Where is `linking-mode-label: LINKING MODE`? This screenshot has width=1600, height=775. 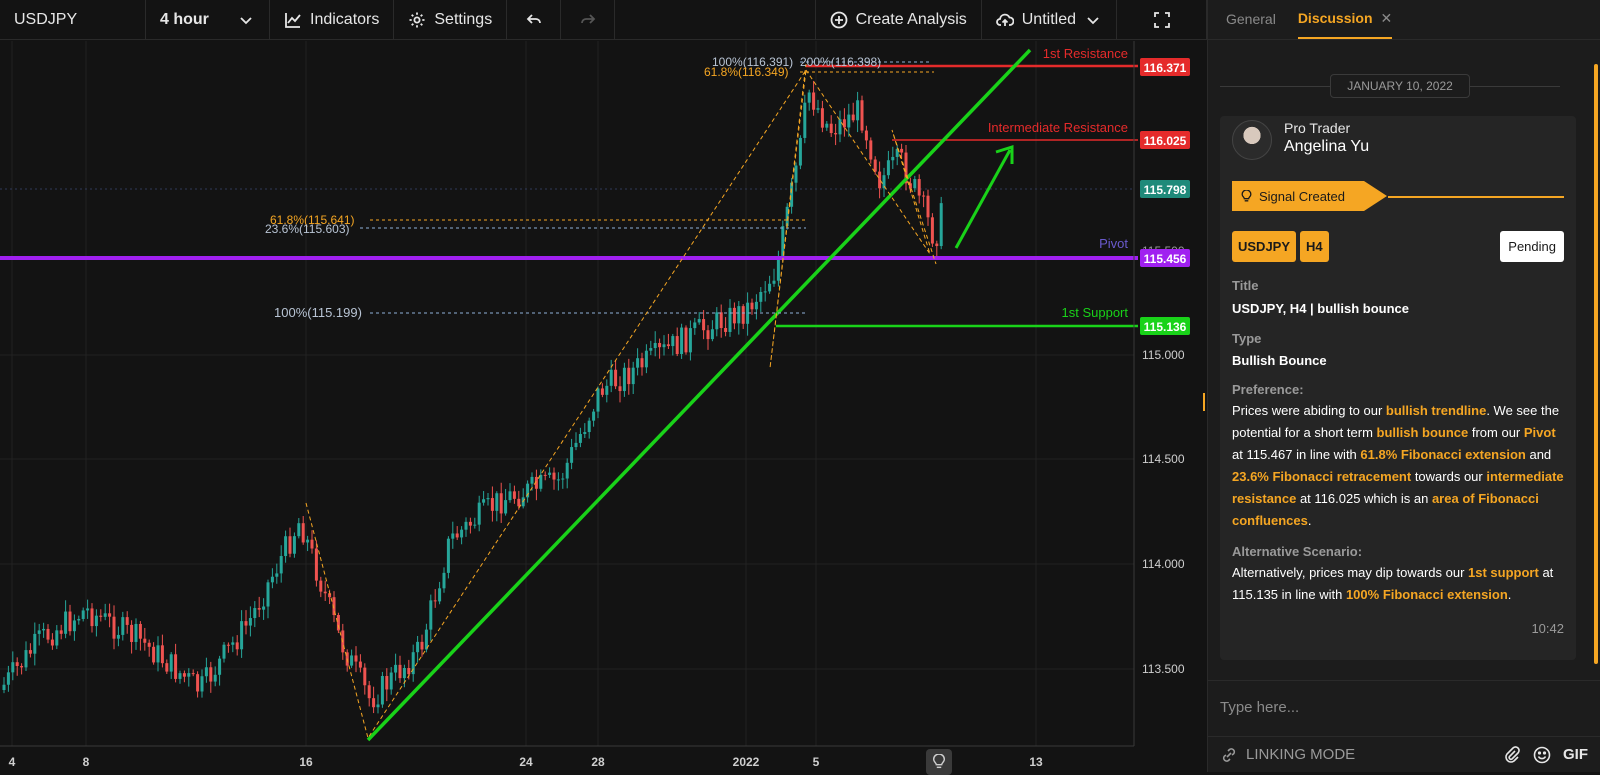
linking-mode-label: LINKING MODE is located at coordinates (1301, 754).